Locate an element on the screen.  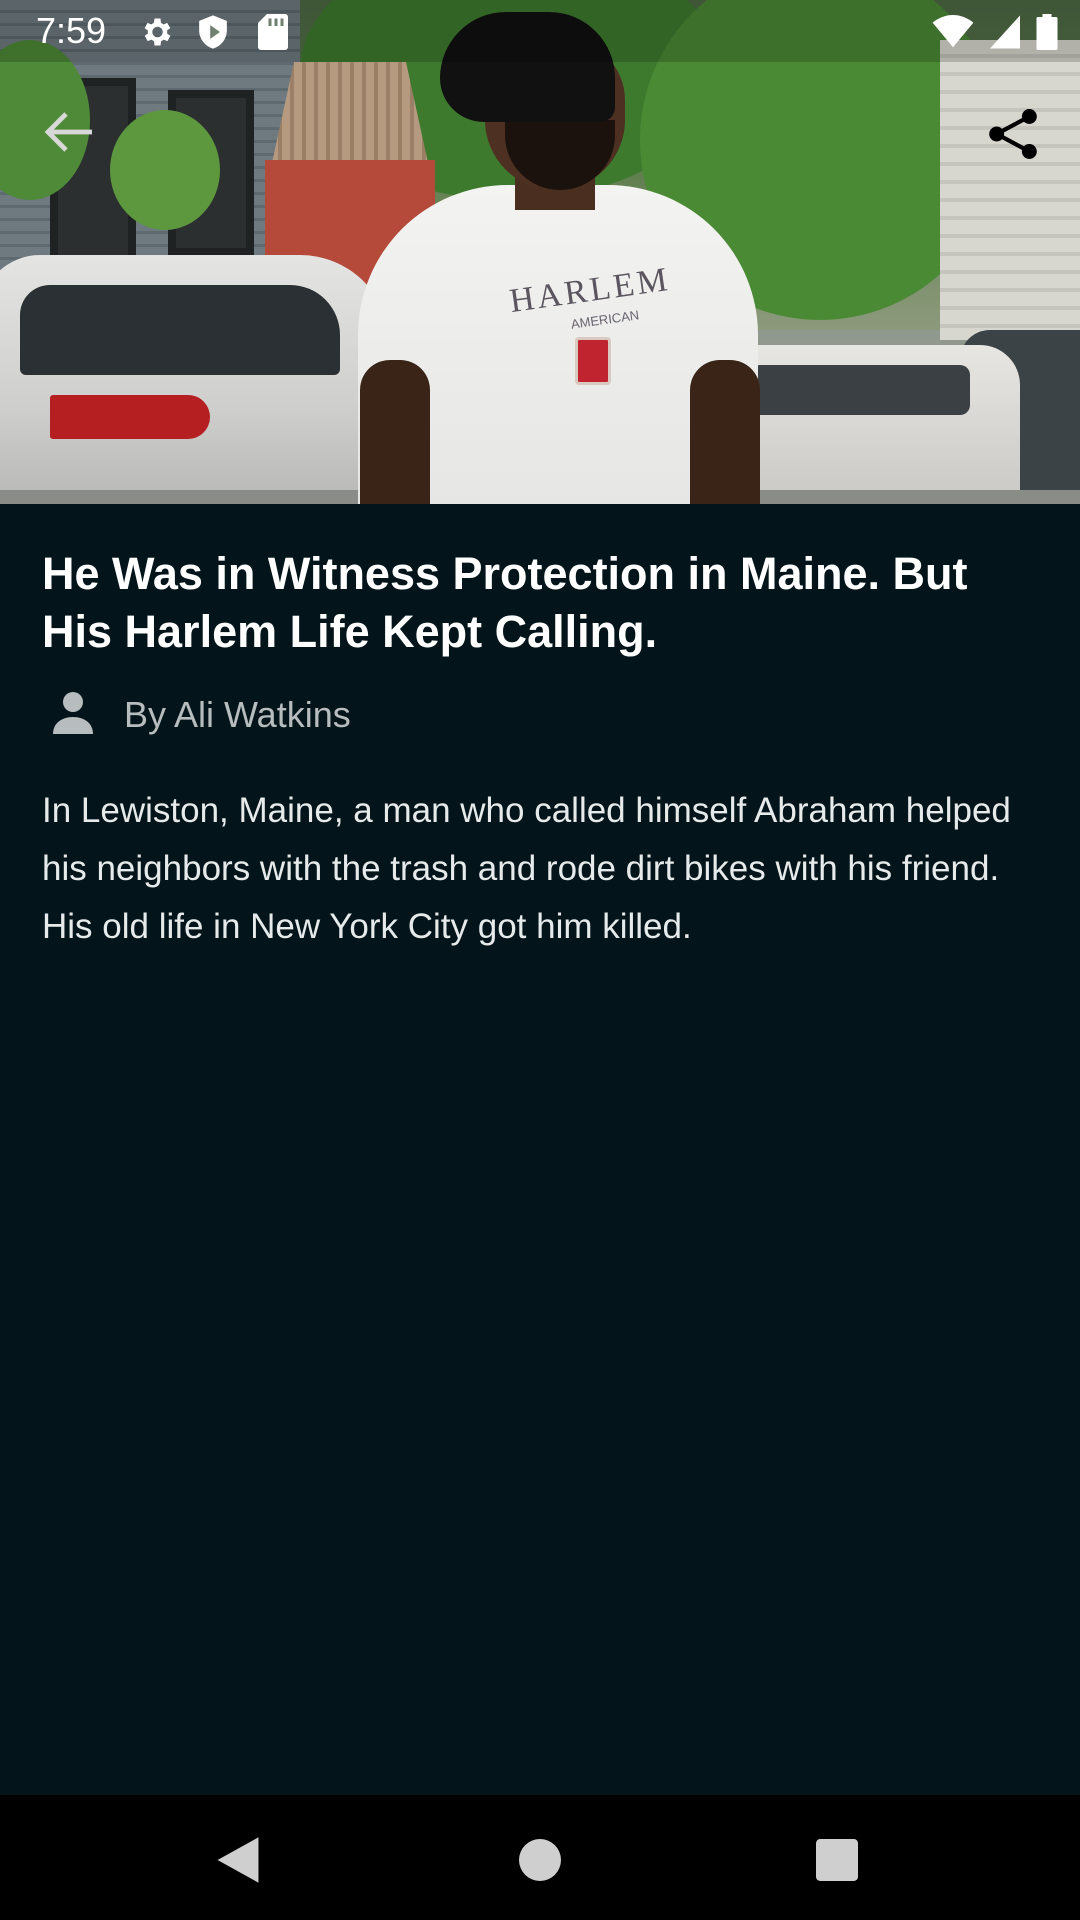
sd-card-icon is located at coordinates (273, 34).